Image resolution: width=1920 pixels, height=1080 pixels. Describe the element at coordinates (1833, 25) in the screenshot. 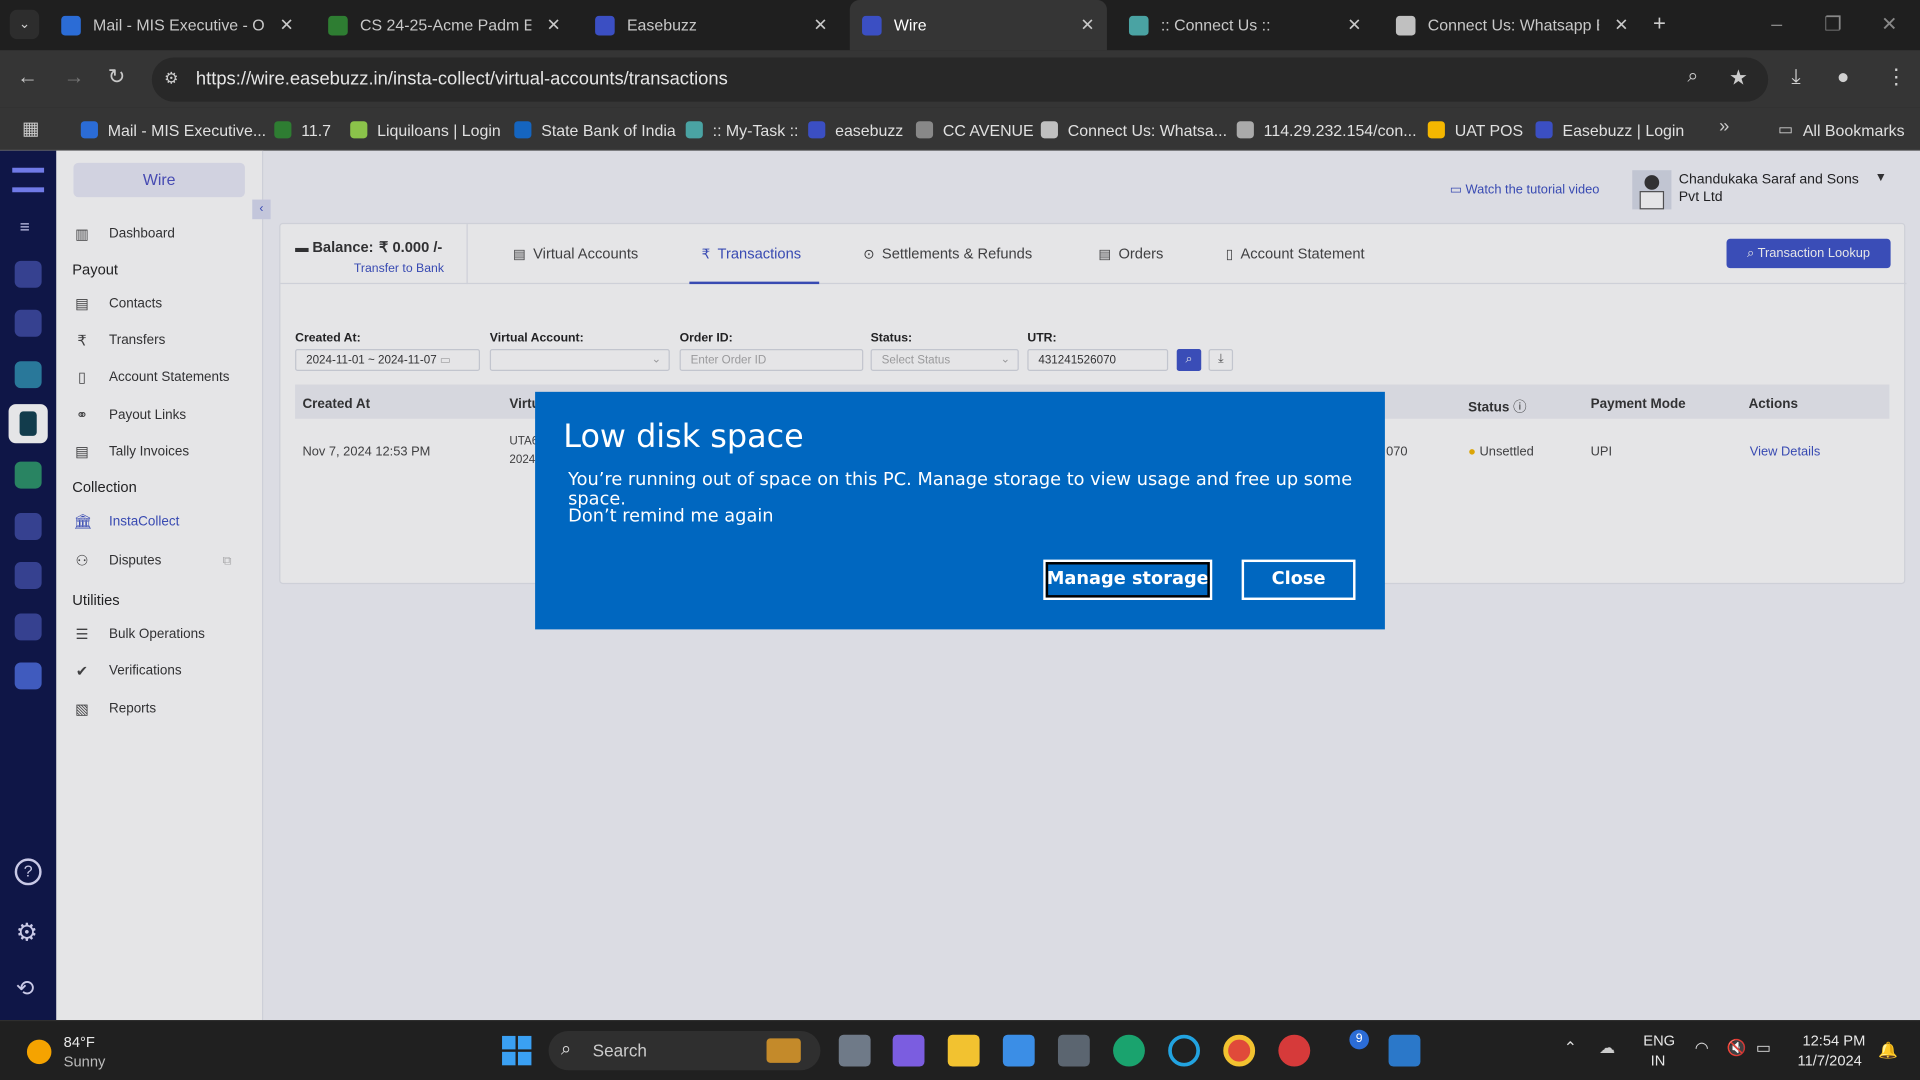

I see `maximize-button: ❐` at that location.